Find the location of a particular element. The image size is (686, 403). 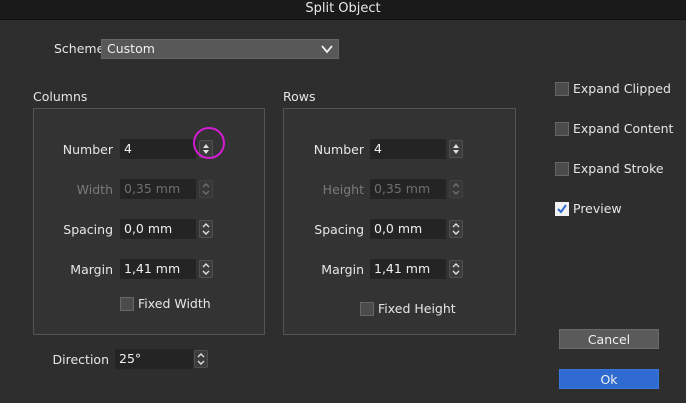

checkmark-icon is located at coordinates (562, 209).